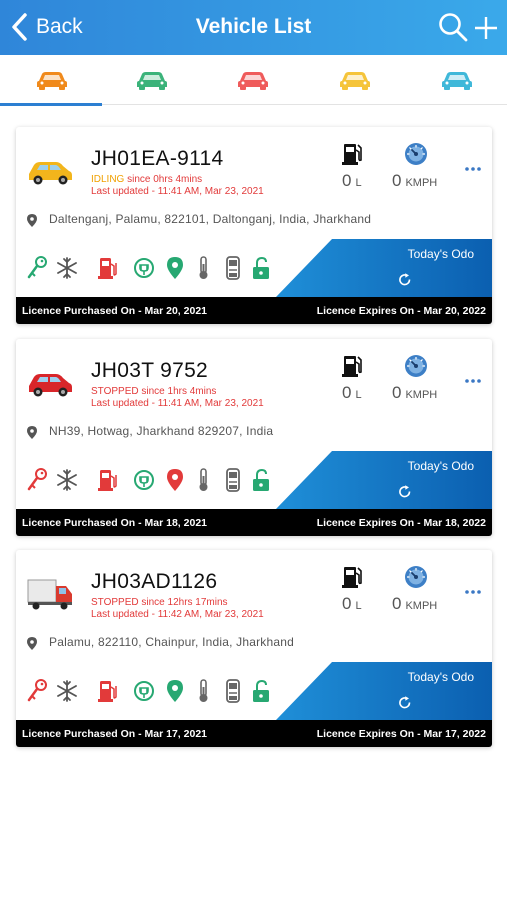 Image resolution: width=507 pixels, height=900 pixels. What do you see at coordinates (157, 158) in the screenshot?
I see `vehicle-plate: JH01EA-9114` at bounding box center [157, 158].